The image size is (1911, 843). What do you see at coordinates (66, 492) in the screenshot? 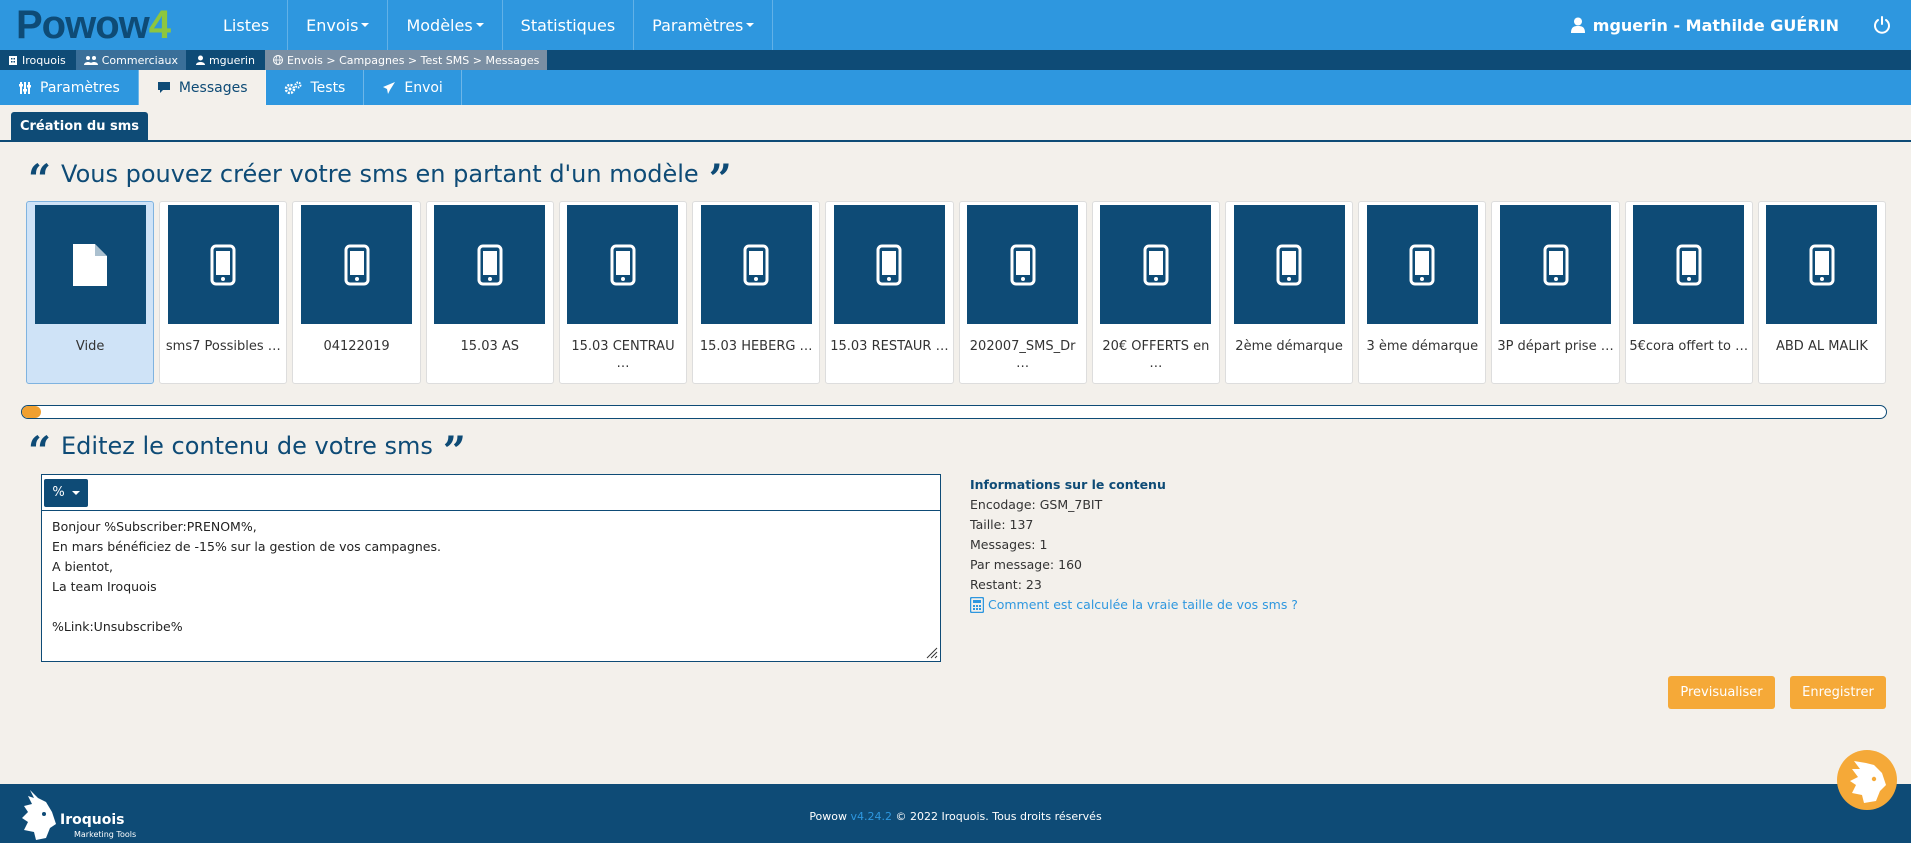
I see `insert-variable-button: %` at bounding box center [66, 492].